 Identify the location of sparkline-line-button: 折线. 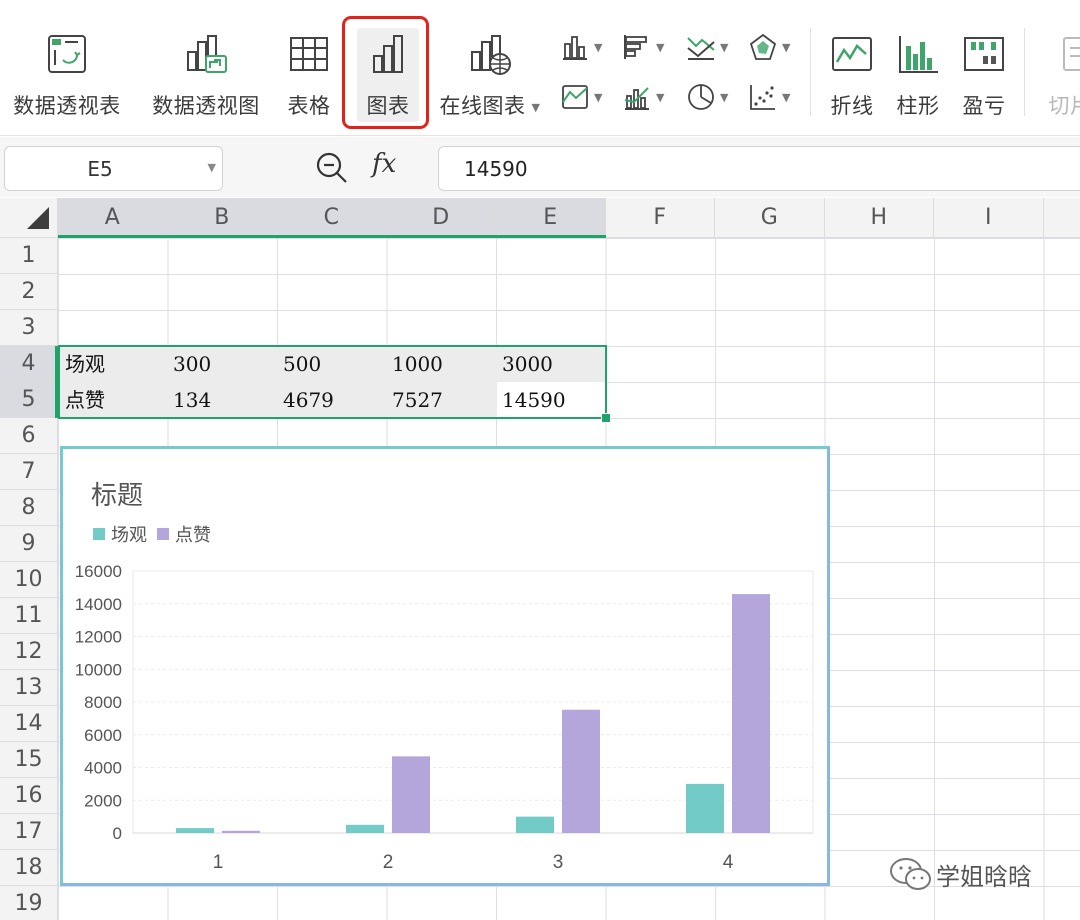
(852, 60).